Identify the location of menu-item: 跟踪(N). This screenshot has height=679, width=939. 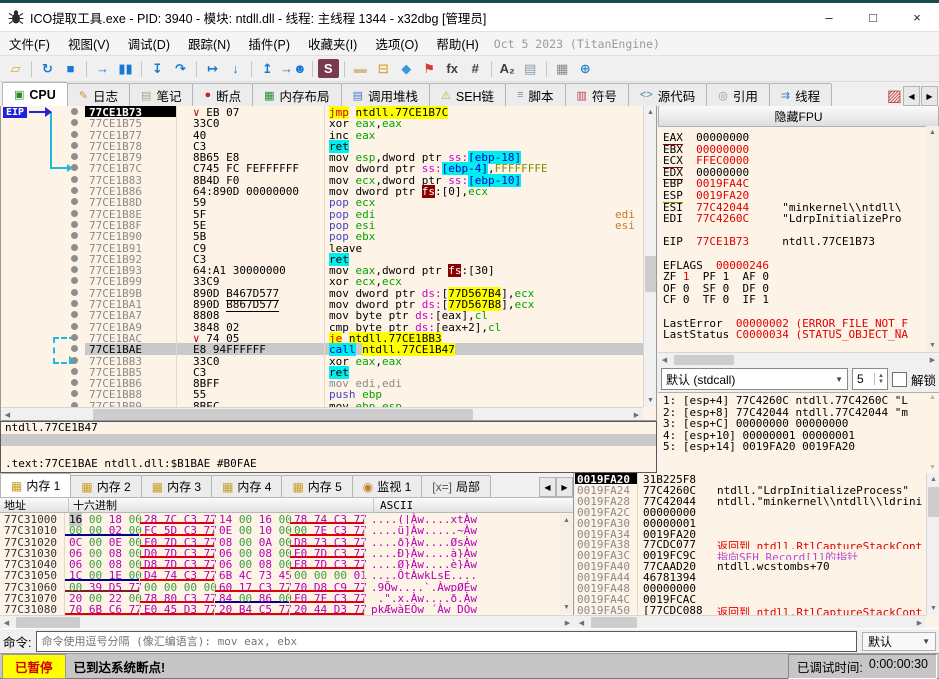
(209, 43).